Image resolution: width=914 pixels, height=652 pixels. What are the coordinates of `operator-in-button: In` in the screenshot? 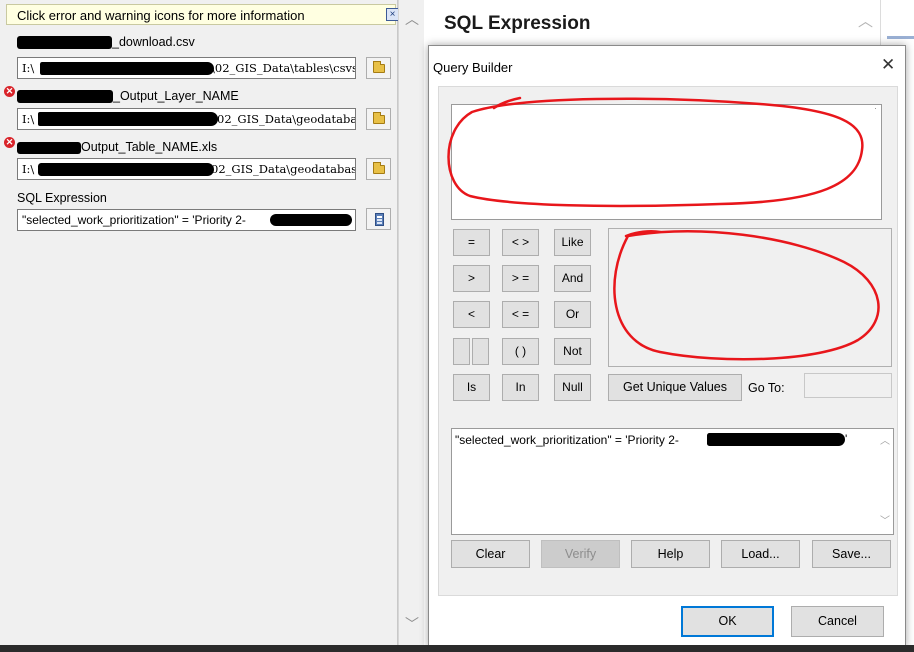 It's located at (520, 387).